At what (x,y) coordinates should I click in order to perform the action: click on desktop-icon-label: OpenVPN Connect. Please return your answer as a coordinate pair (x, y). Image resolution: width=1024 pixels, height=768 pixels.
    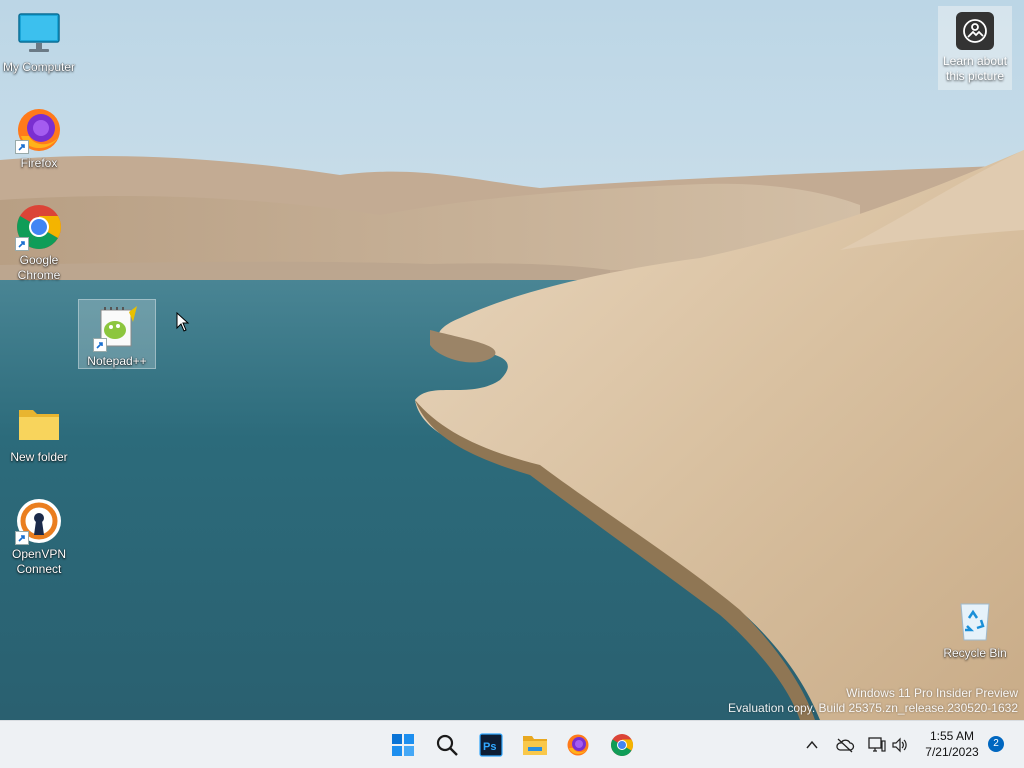
    Looking at the image, I should click on (39, 561).